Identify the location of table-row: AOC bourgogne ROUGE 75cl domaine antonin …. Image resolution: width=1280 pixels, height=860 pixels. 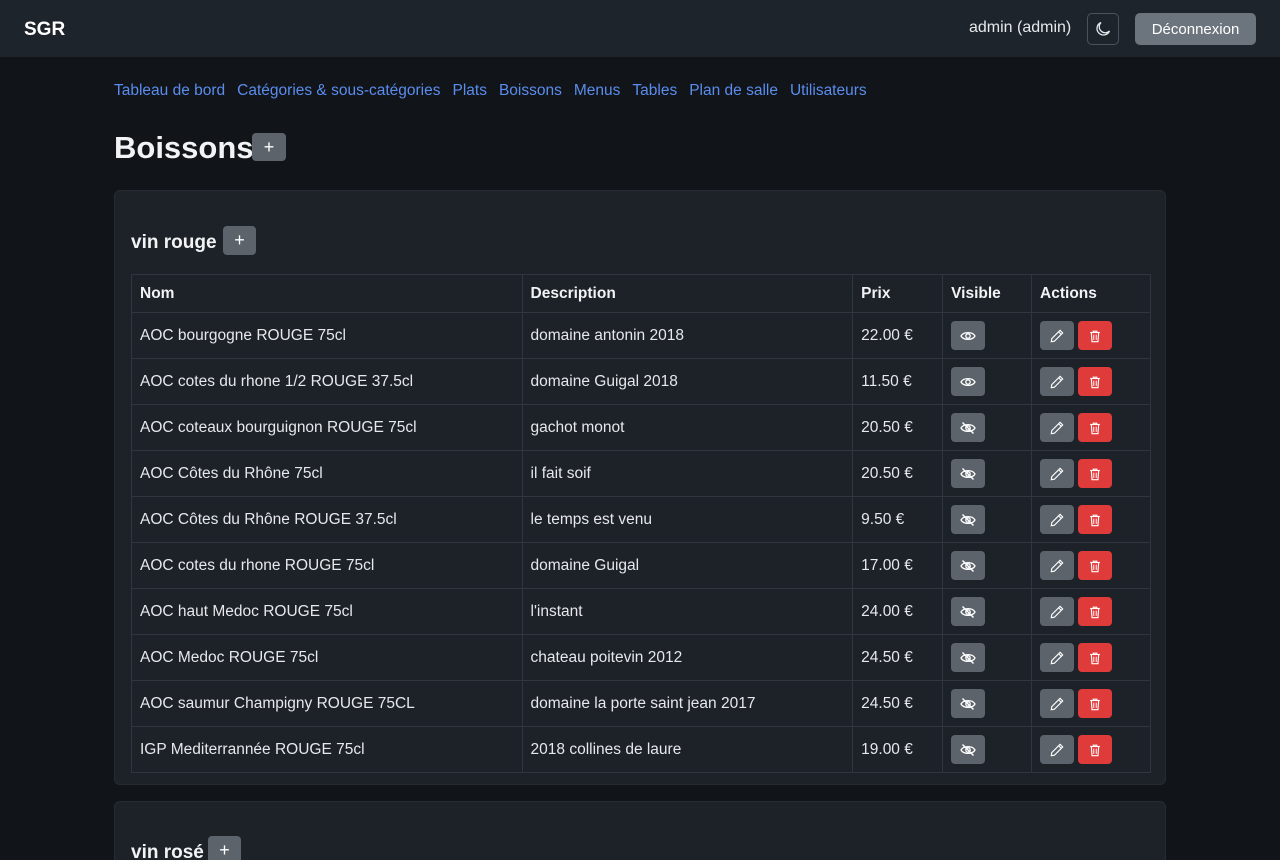
(641, 335).